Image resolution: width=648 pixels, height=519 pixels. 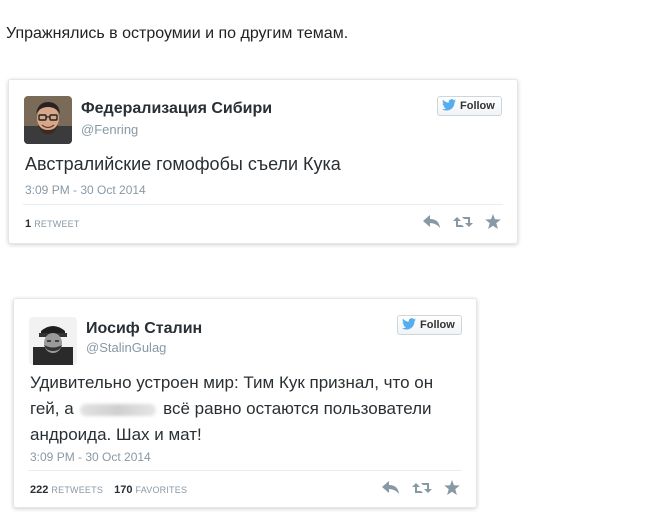 I want to click on favorite-count: 170, so click(x=123, y=490).